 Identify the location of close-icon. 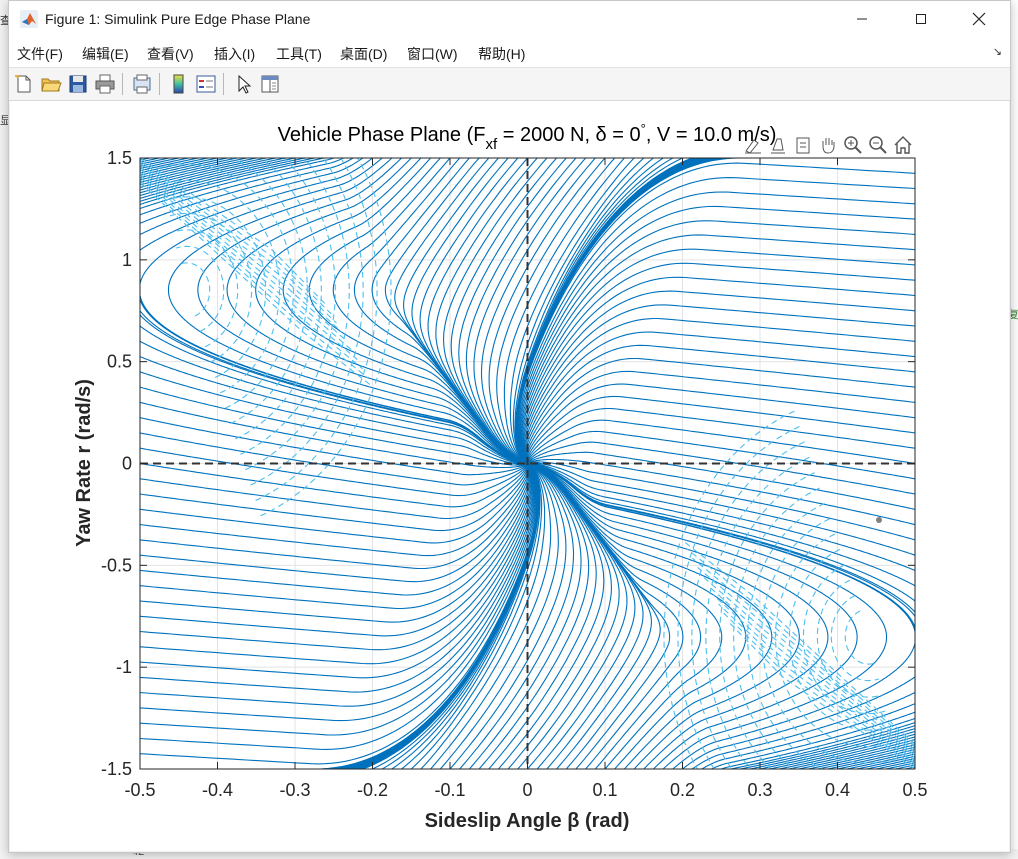
(979, 19).